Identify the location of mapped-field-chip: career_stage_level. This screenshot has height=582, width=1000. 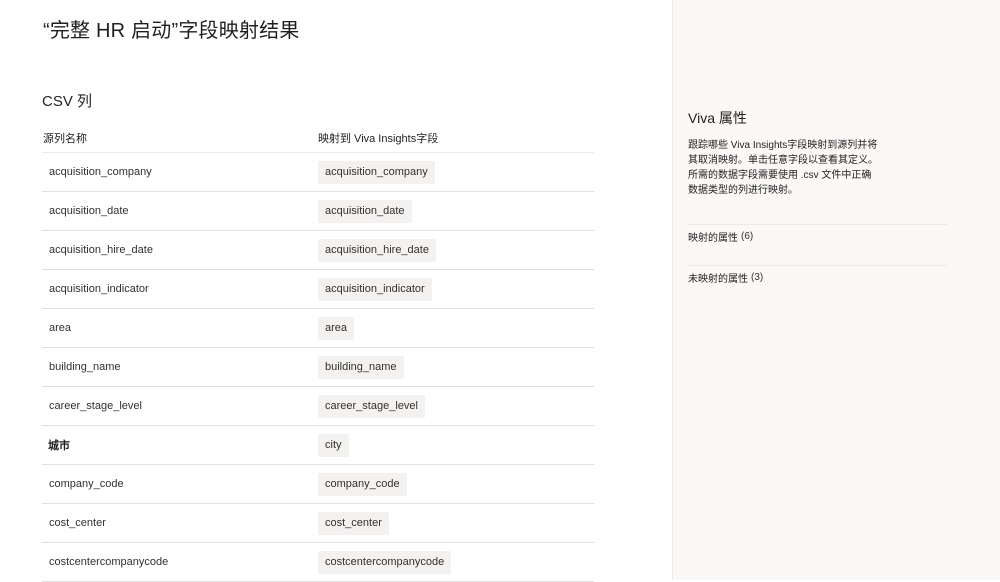
(371, 406).